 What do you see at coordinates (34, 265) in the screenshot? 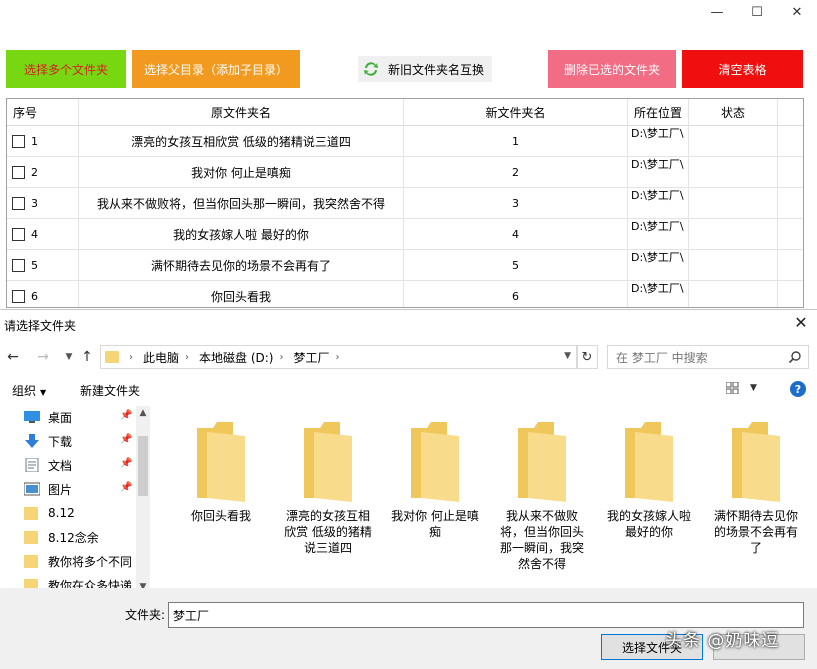
I see `row-index: 5` at bounding box center [34, 265].